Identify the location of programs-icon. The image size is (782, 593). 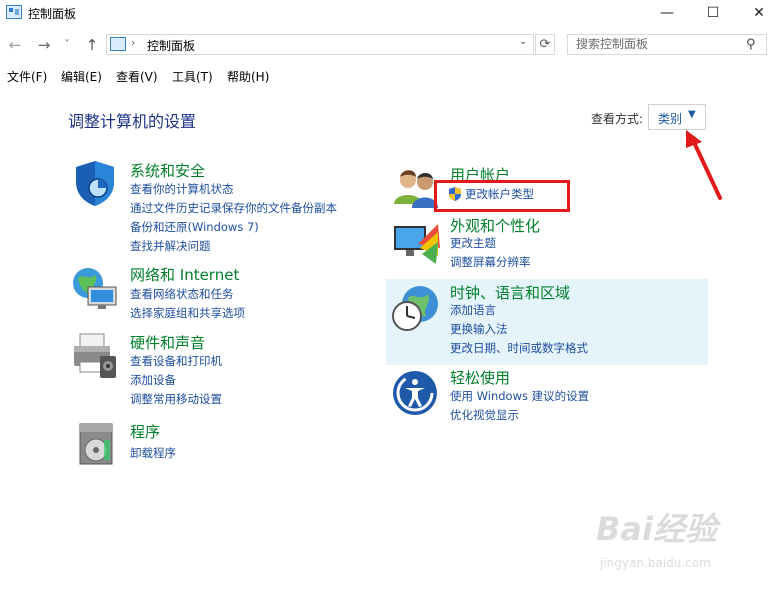
(96, 444).